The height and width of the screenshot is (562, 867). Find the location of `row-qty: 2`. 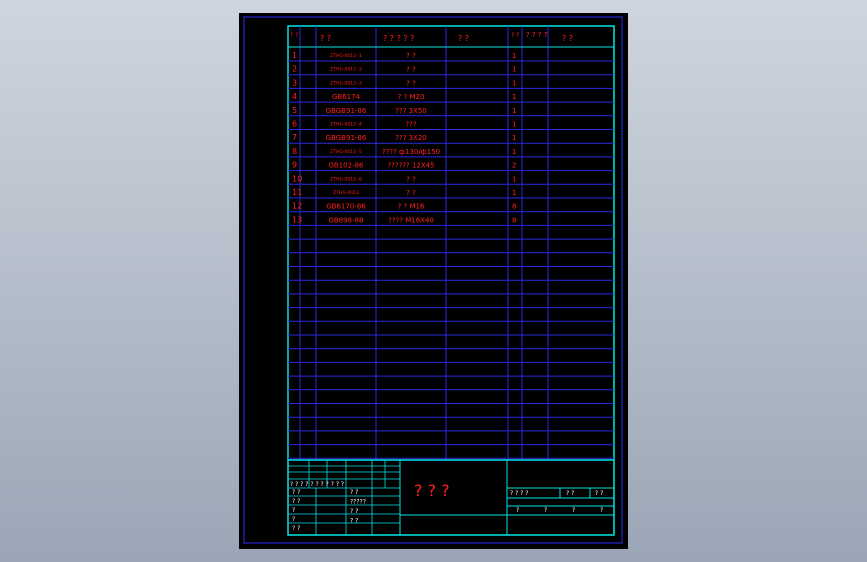

row-qty: 2 is located at coordinates (514, 166).